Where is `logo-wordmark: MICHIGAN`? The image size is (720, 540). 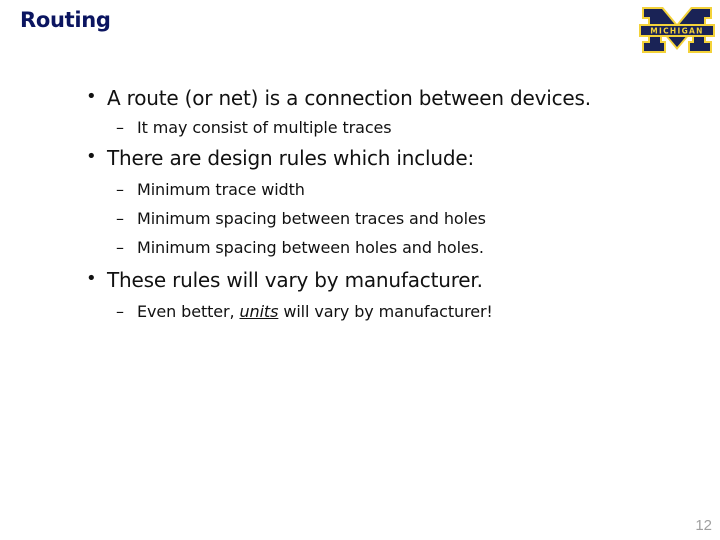 logo-wordmark: MICHIGAN is located at coordinates (676, 31).